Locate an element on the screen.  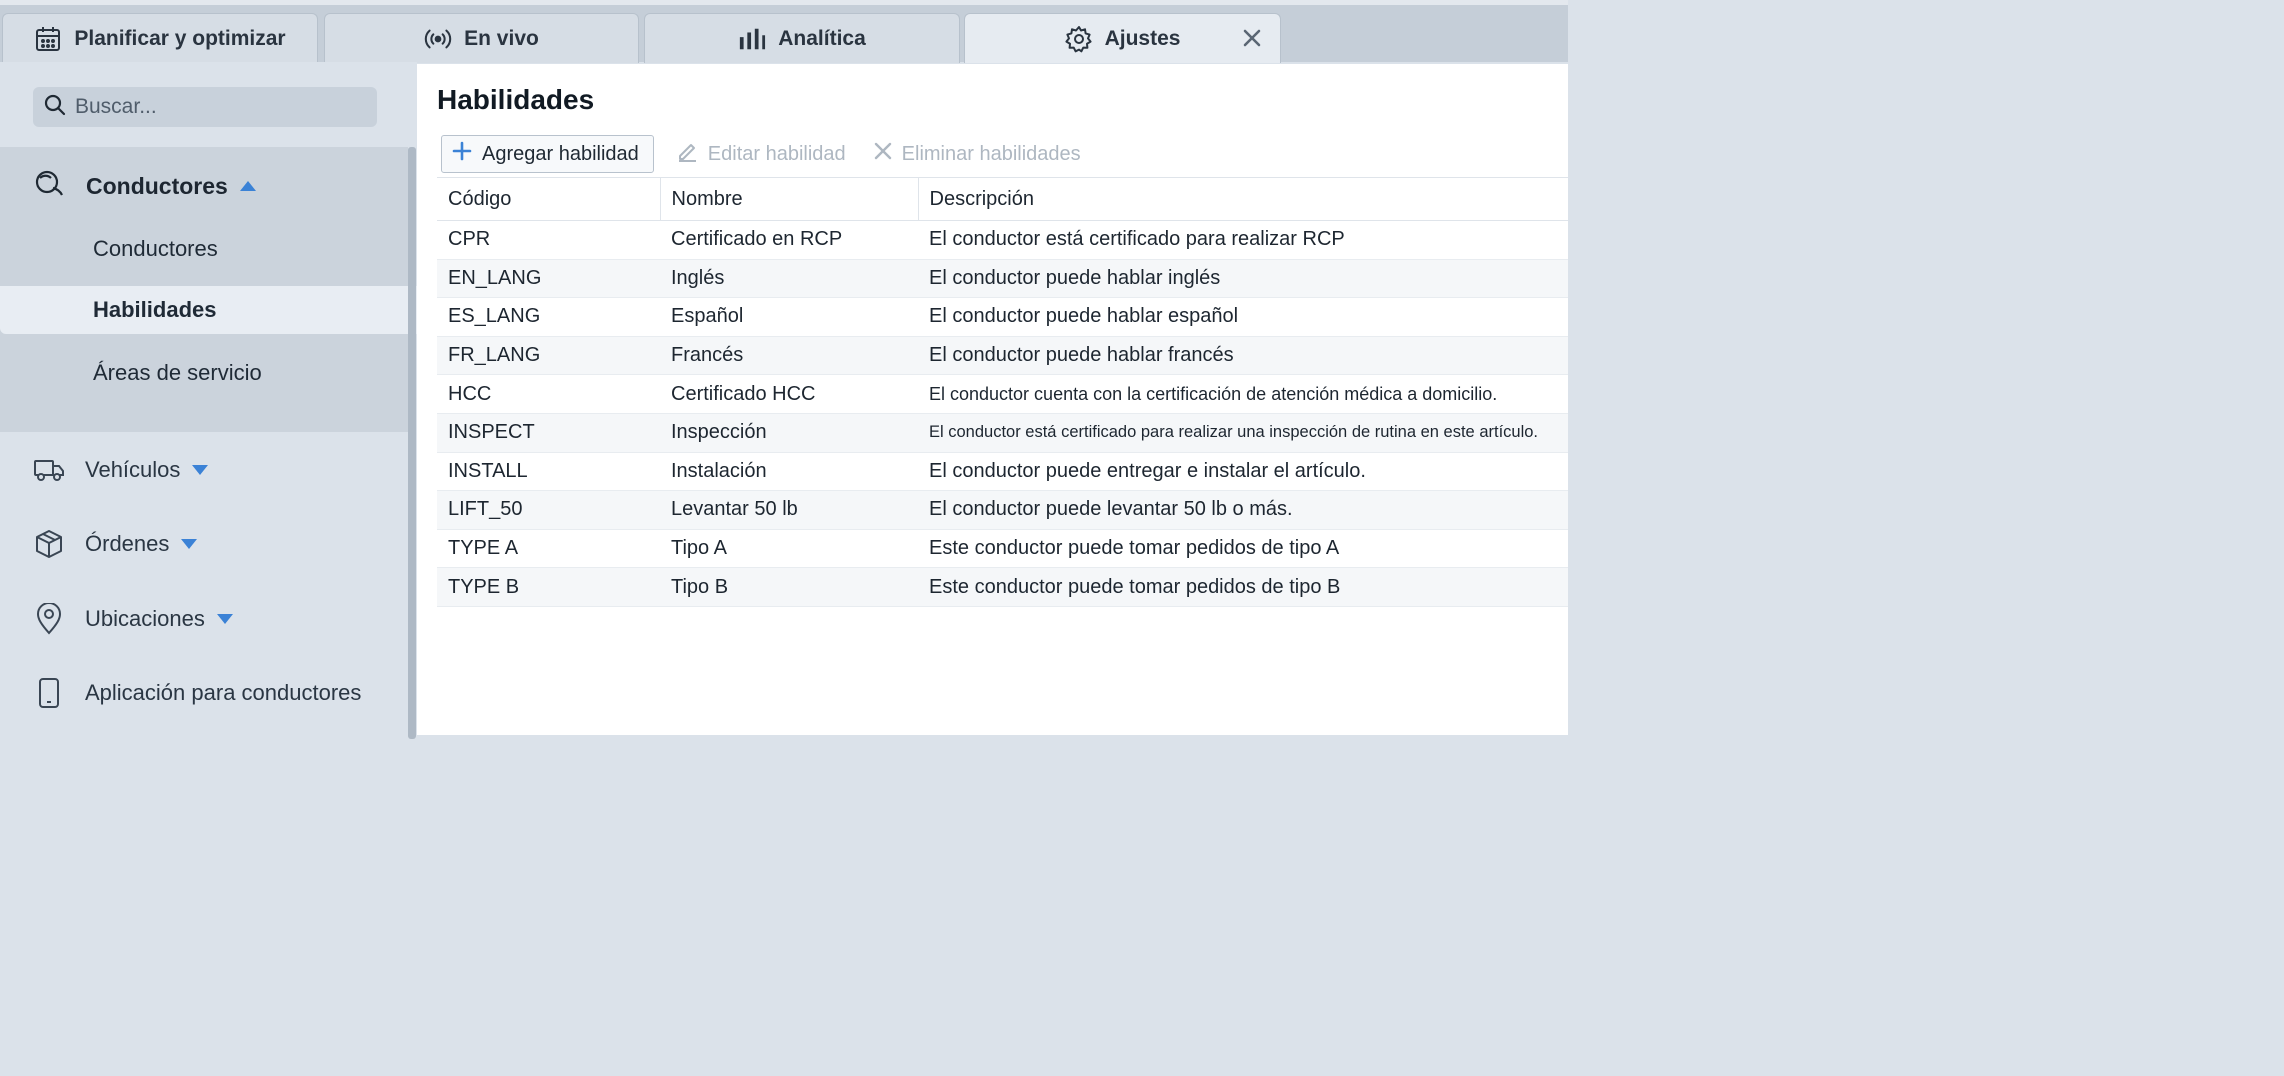
cell-name: Inspección is located at coordinates (789, 433).